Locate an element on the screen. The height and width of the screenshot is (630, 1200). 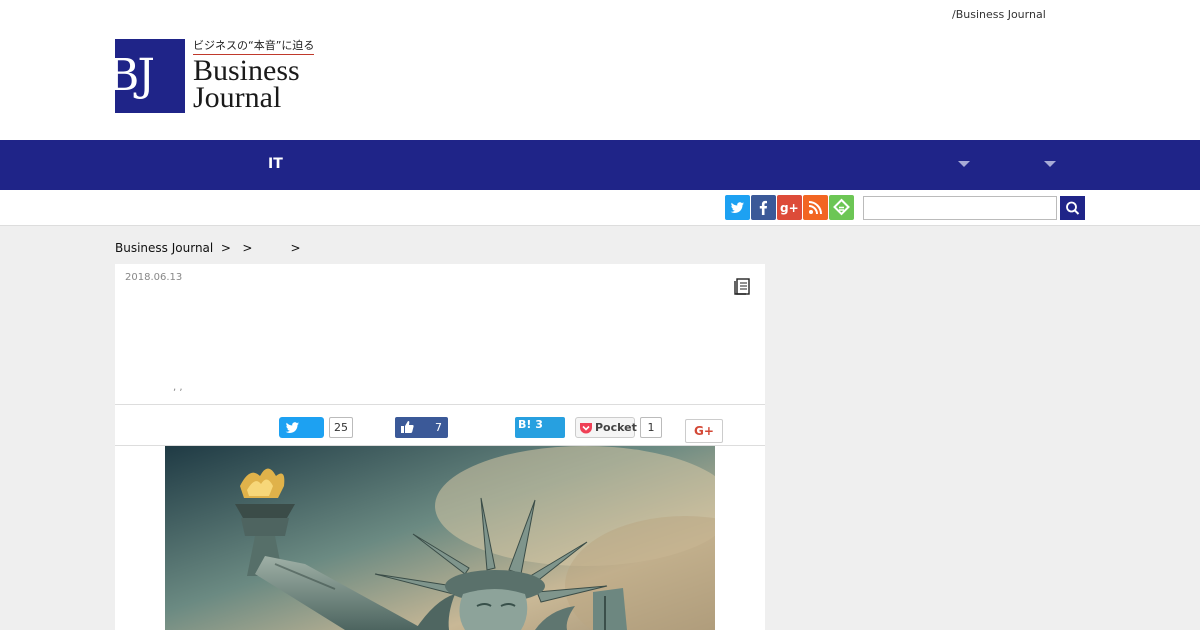
social-search-bar: g+ is located at coordinates (600, 208).